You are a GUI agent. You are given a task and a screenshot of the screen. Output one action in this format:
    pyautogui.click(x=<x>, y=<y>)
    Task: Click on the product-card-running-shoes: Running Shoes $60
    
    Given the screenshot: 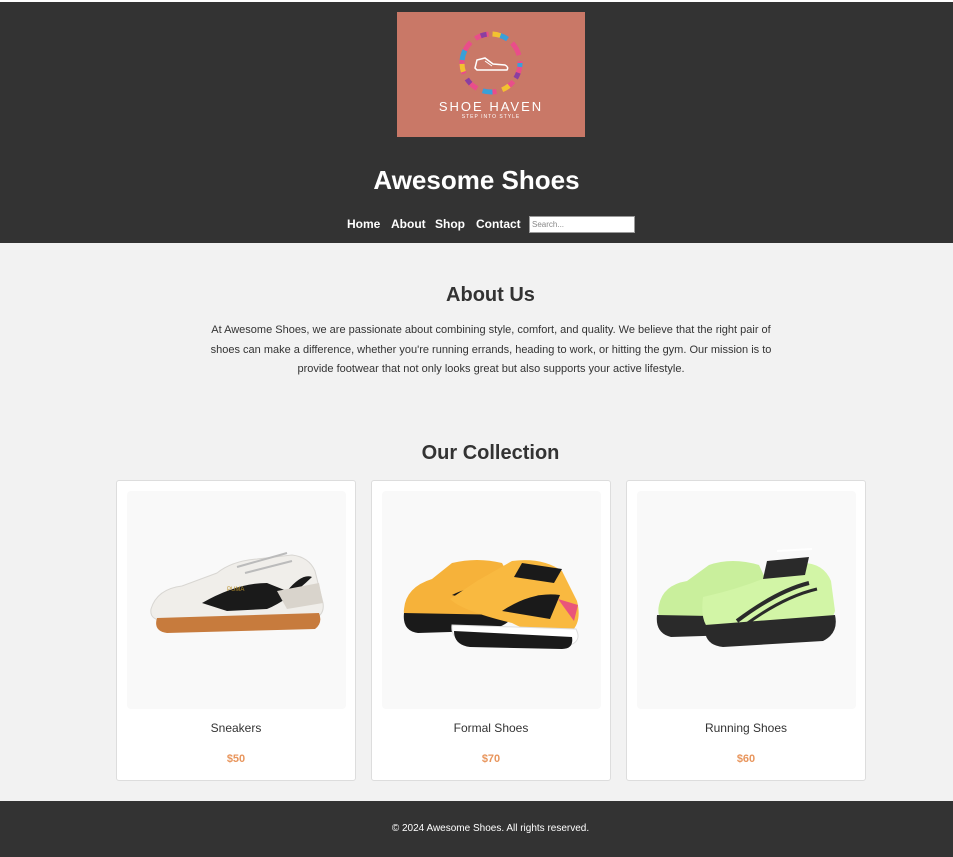 What is the action you would take?
    pyautogui.click(x=746, y=630)
    